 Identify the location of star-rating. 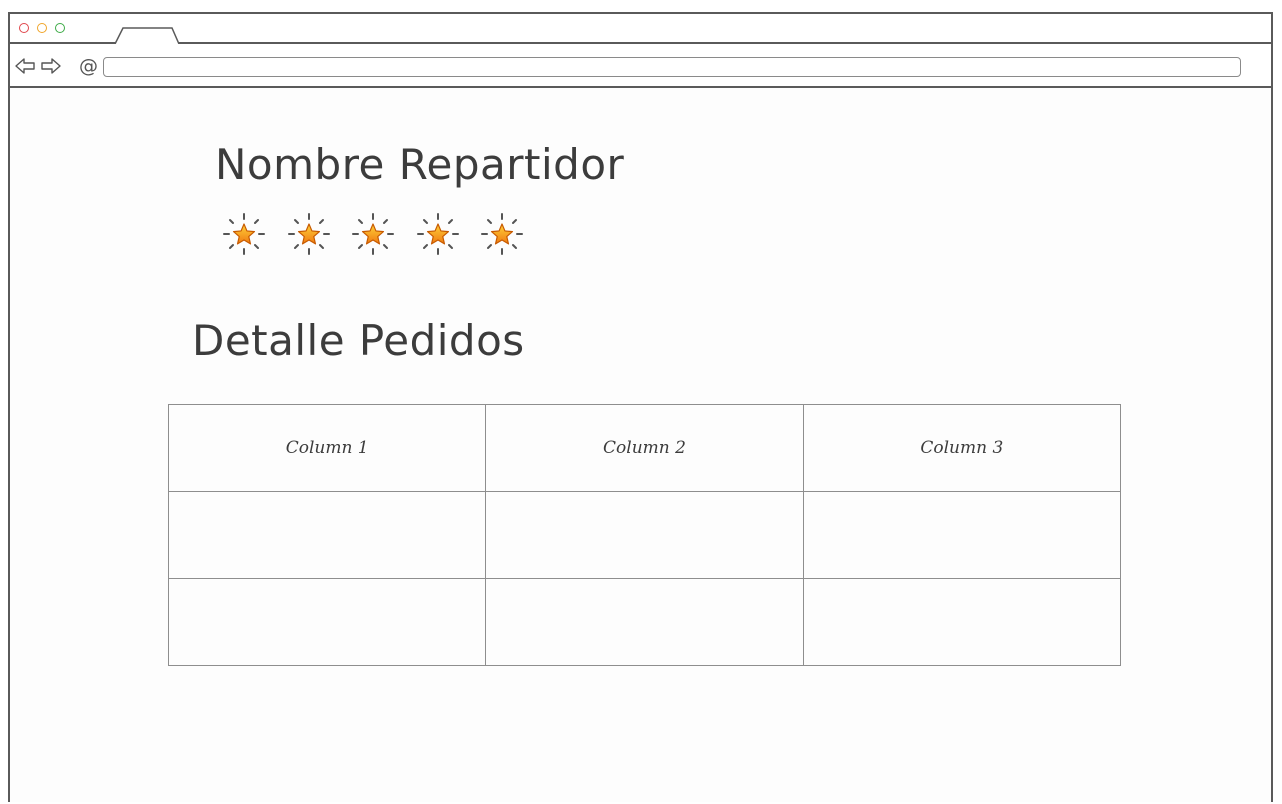
(383, 234).